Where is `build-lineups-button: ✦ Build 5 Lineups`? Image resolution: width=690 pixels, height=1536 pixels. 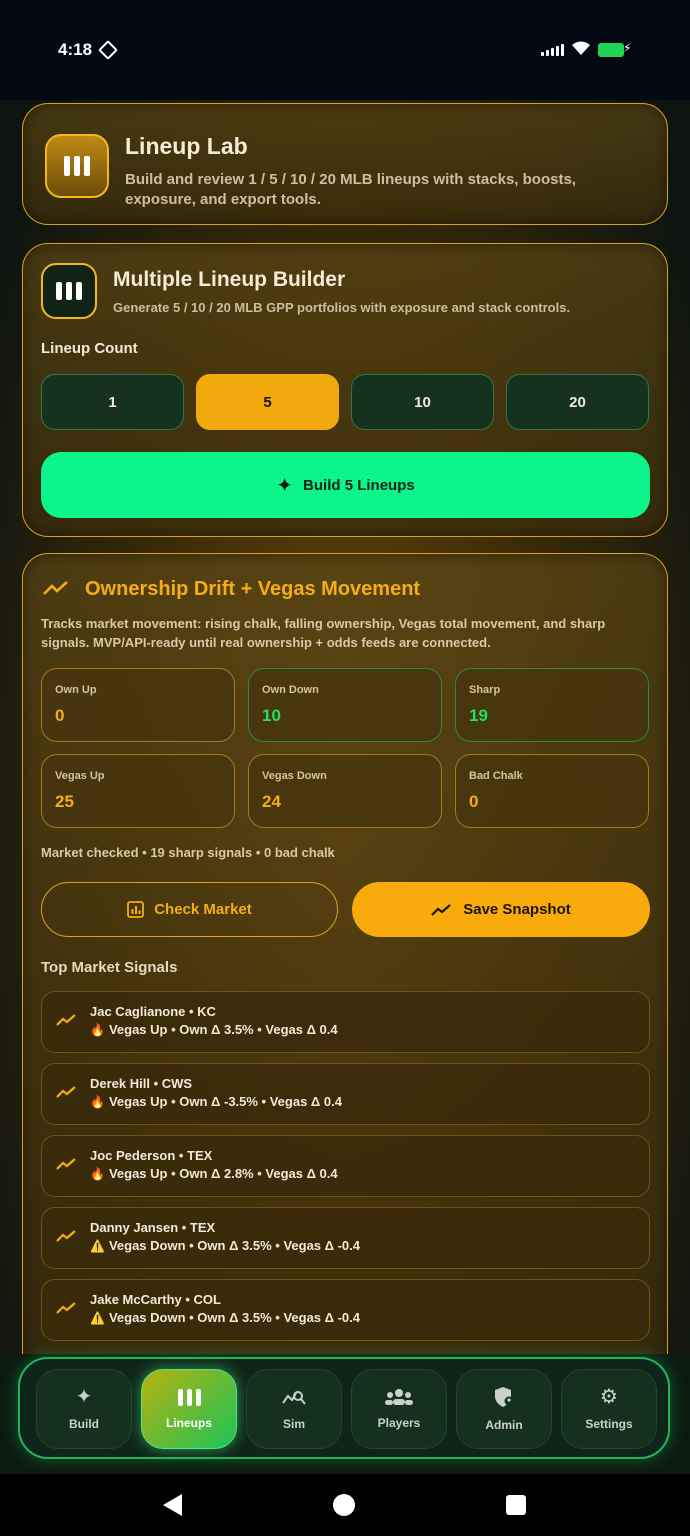
build-lineups-button: ✦ Build 5 Lineups is located at coordinates (345, 485).